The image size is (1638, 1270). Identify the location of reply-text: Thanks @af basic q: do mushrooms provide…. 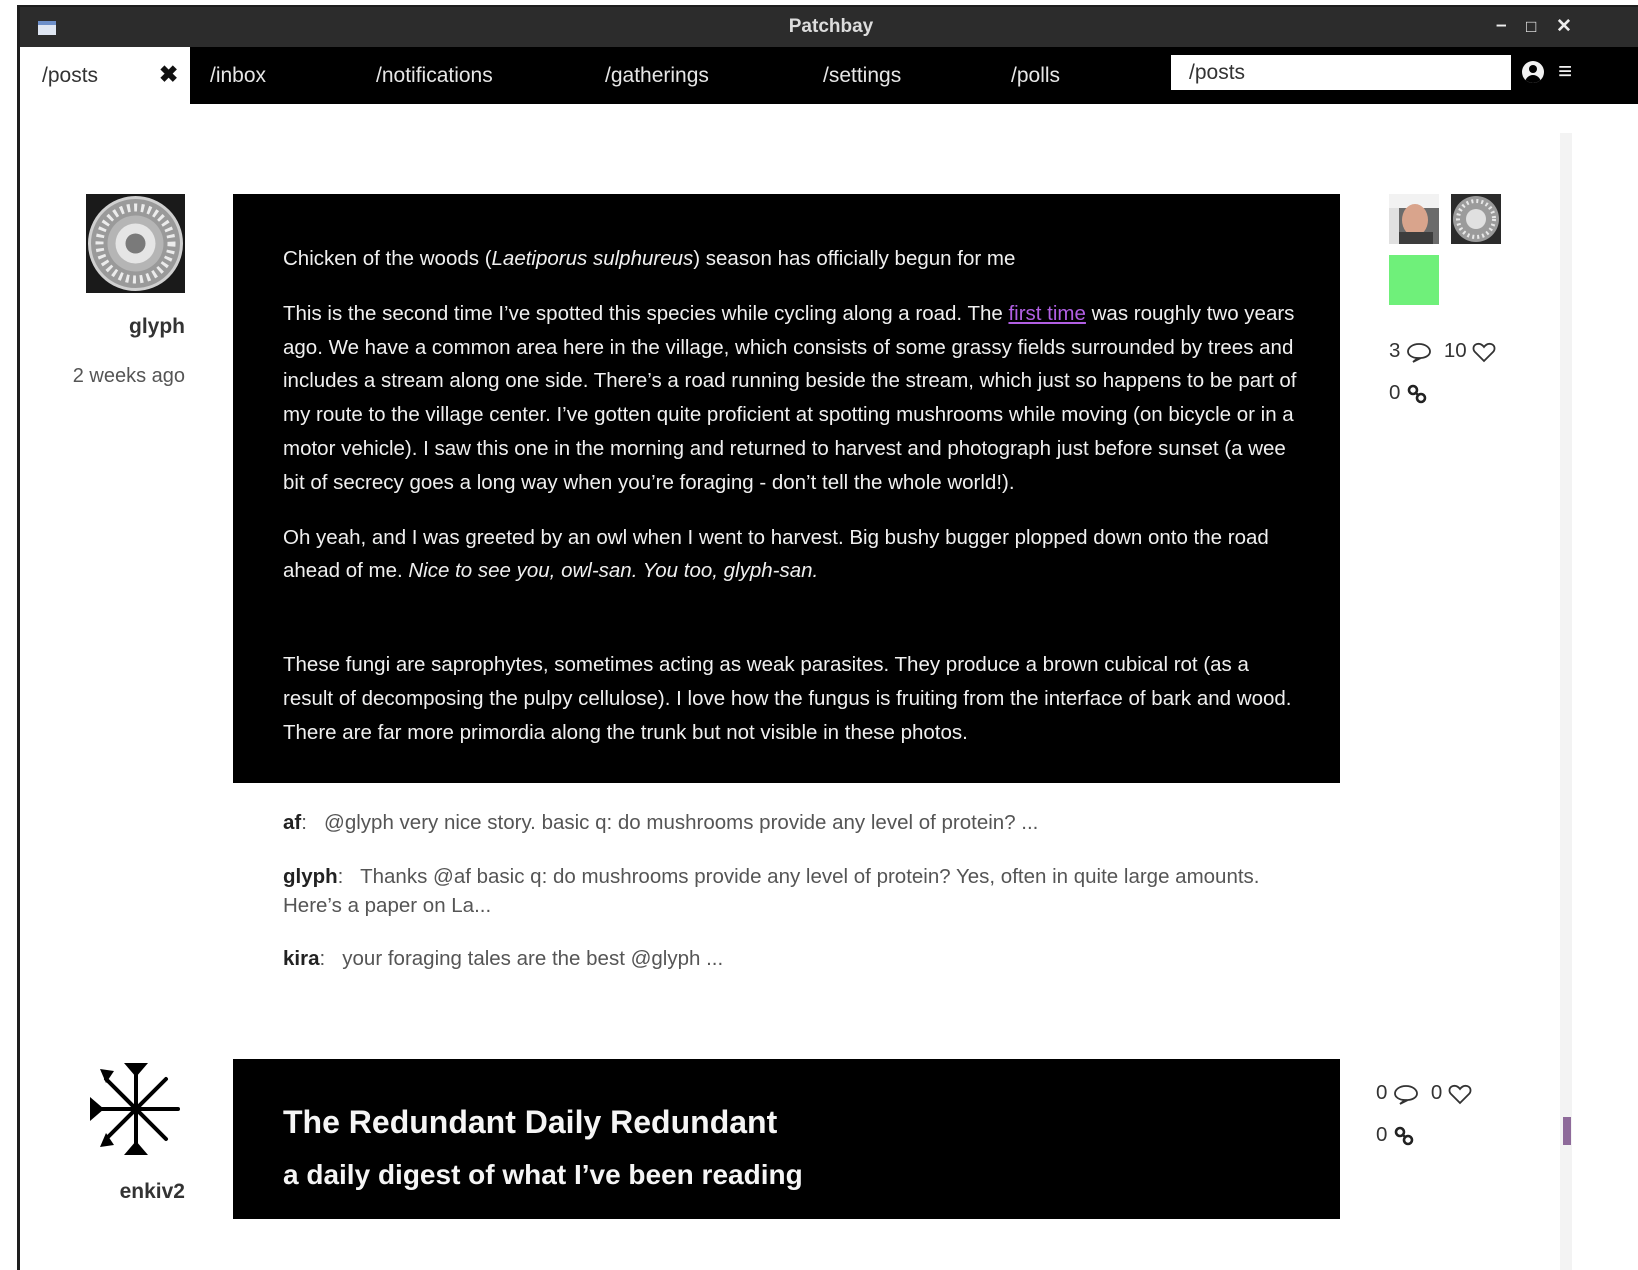
(771, 891).